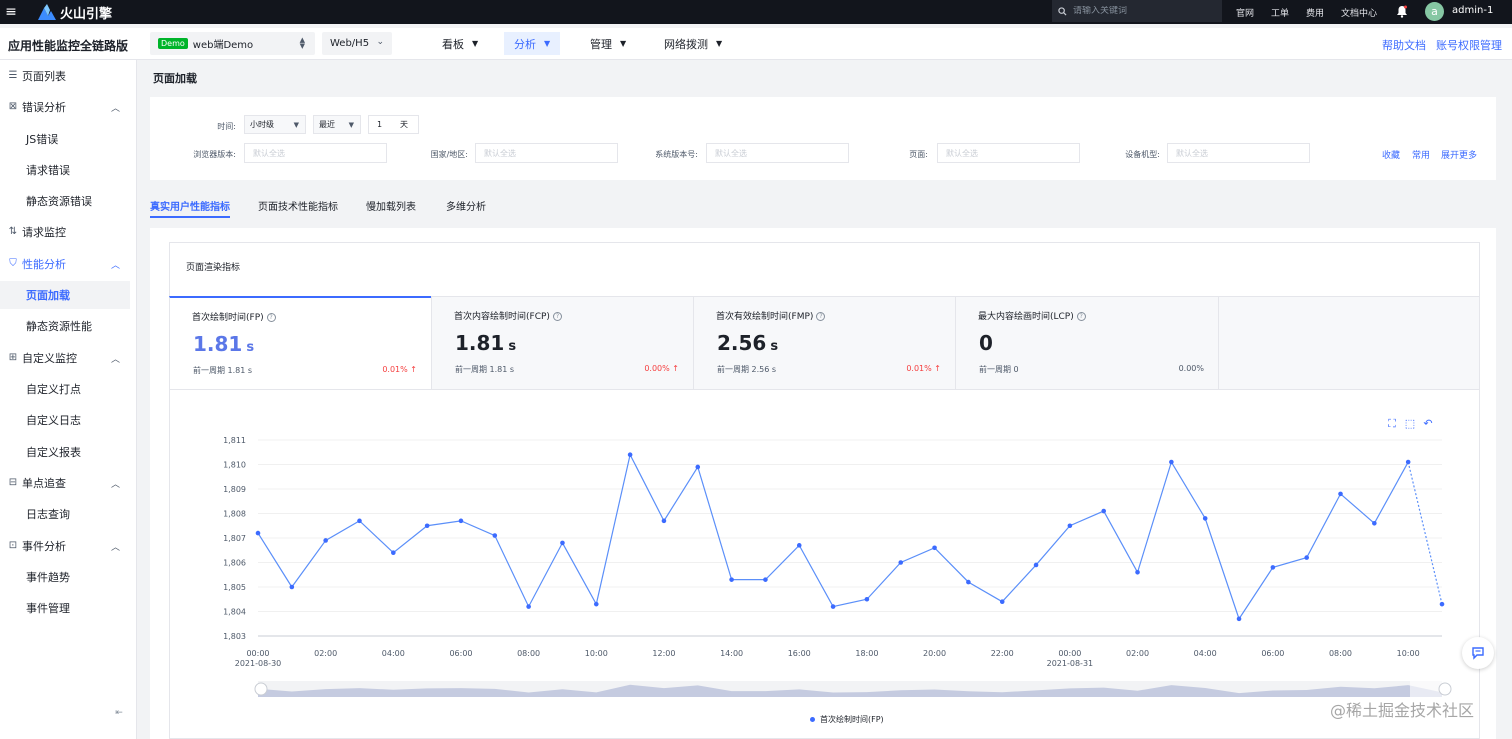 Image resolution: width=1512 pixels, height=739 pixels. I want to click on sidebar-item-custom-log: 自定义日志, so click(68, 420).